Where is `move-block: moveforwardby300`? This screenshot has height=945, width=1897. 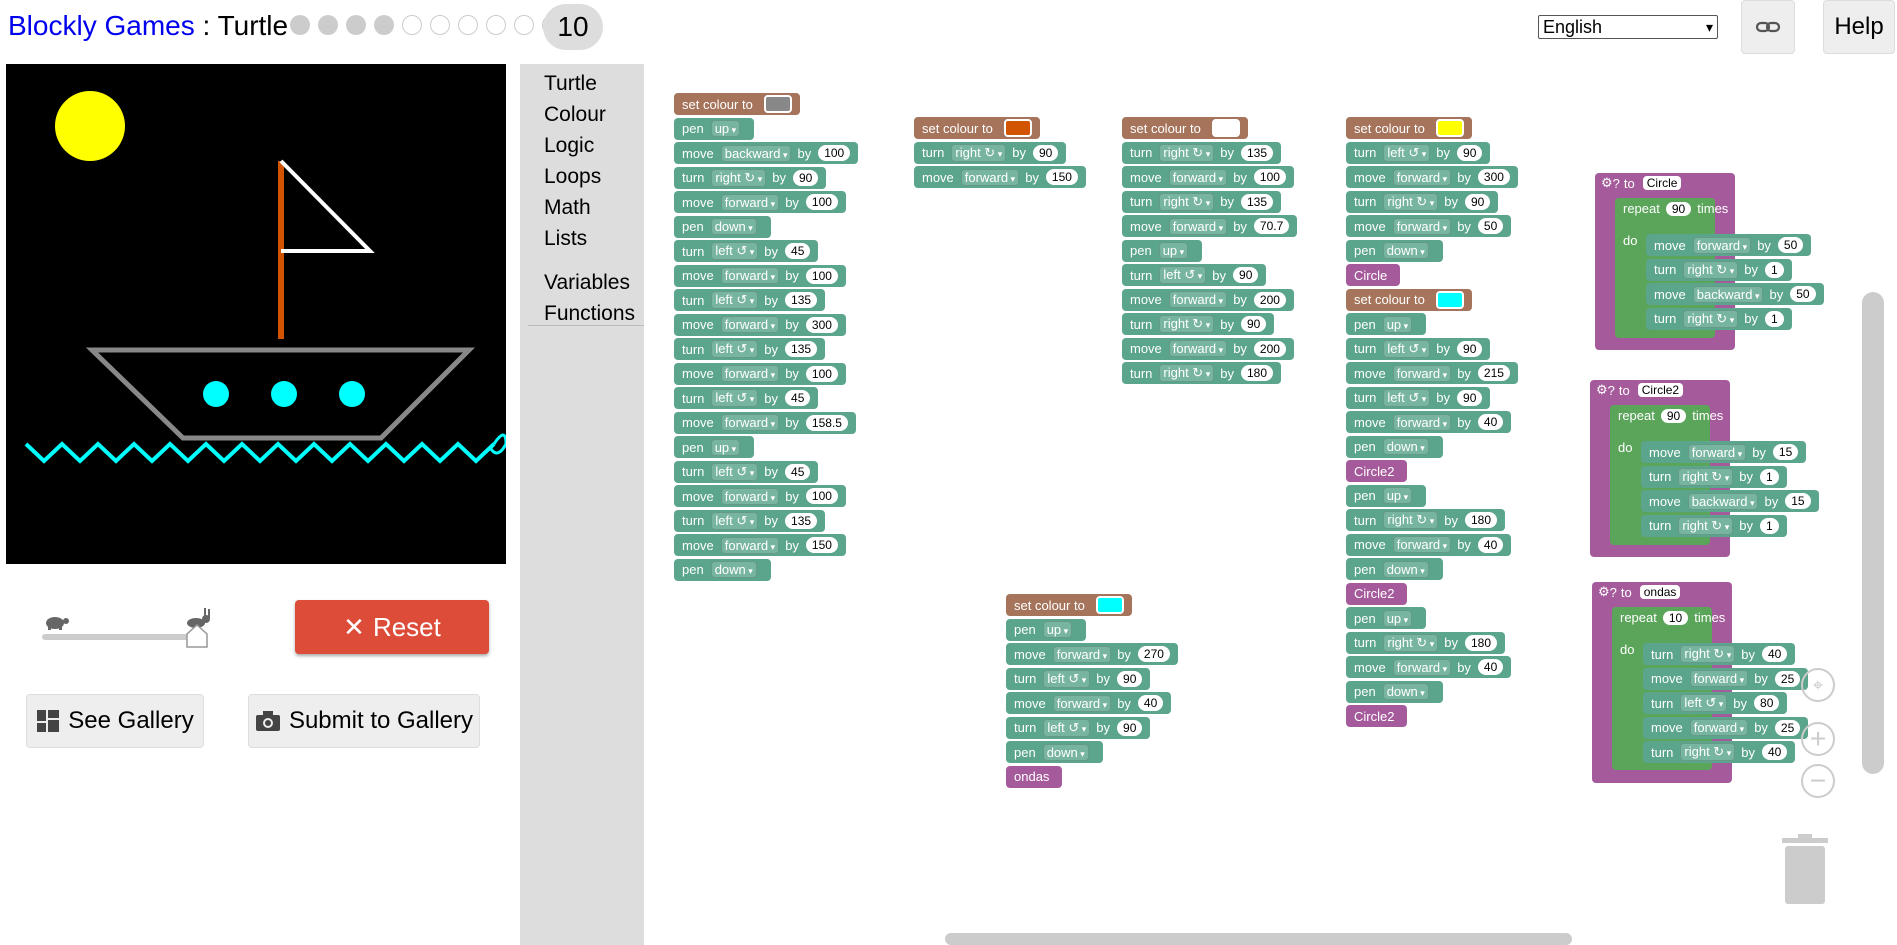 move-block: moveforwardby300 is located at coordinates (1432, 177).